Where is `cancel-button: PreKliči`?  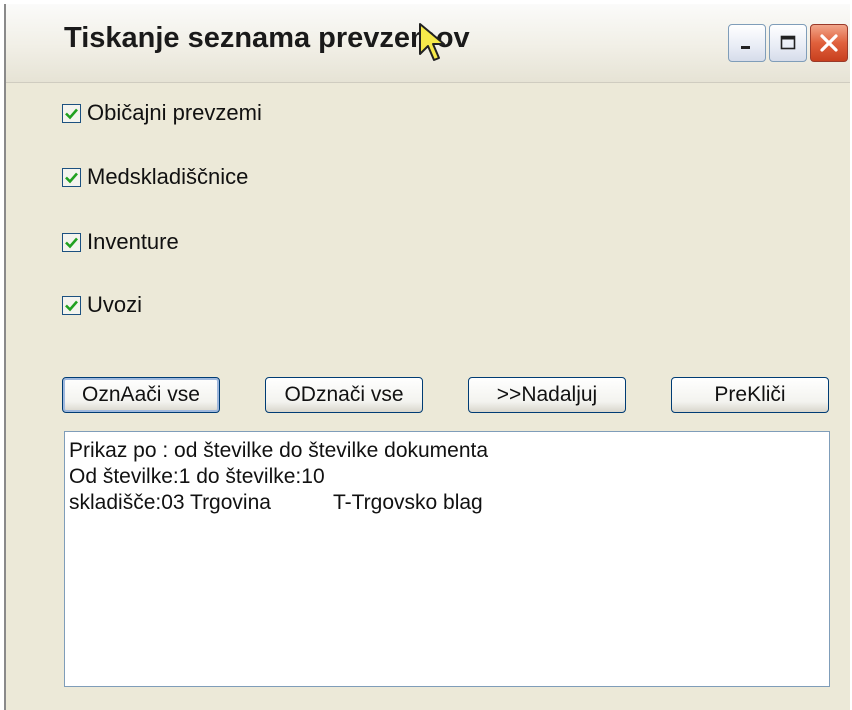
cancel-button: PreKliči is located at coordinates (750, 395).